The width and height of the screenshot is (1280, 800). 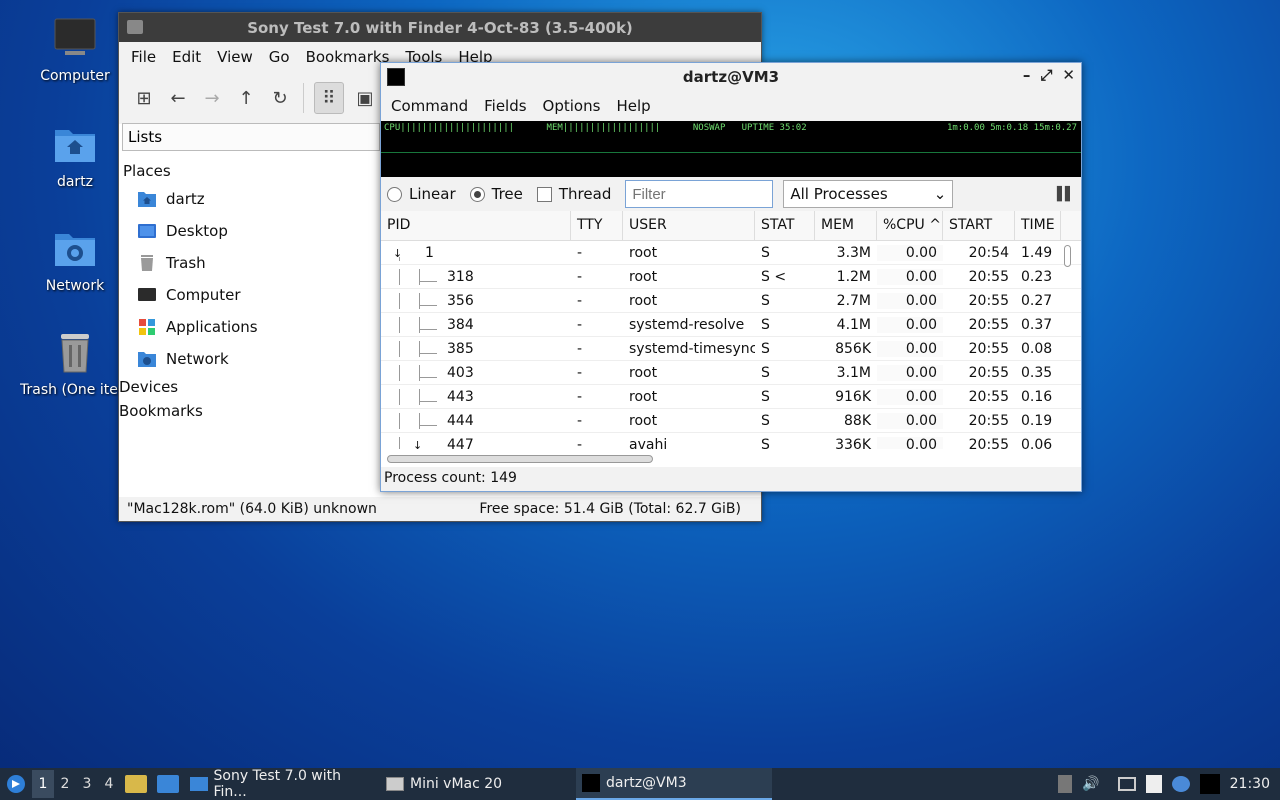 What do you see at coordinates (1066, 194) in the screenshot?
I see `pause-icon: ▌▌` at bounding box center [1066, 194].